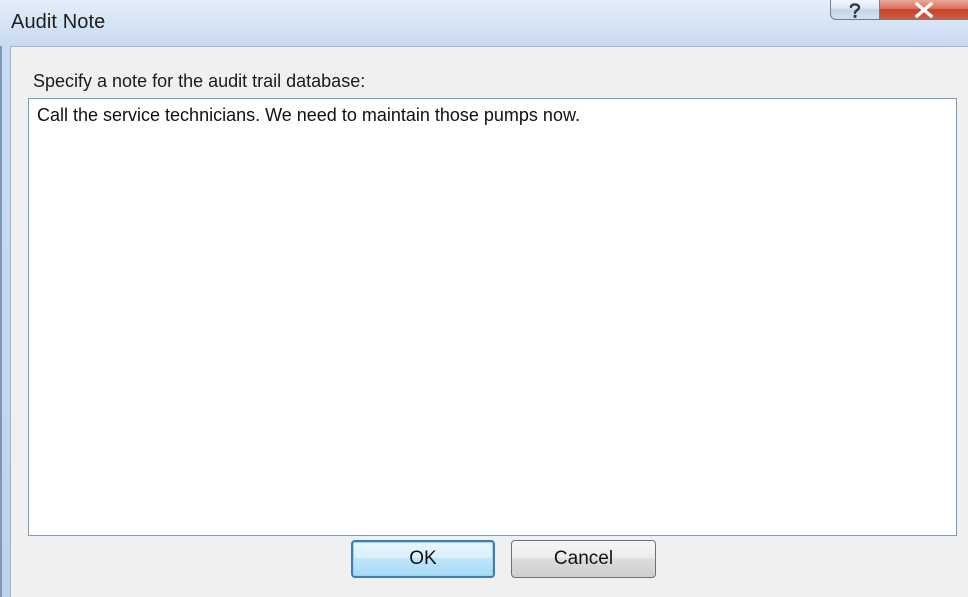 The image size is (968, 597). I want to click on ok-button: OK, so click(423, 559).